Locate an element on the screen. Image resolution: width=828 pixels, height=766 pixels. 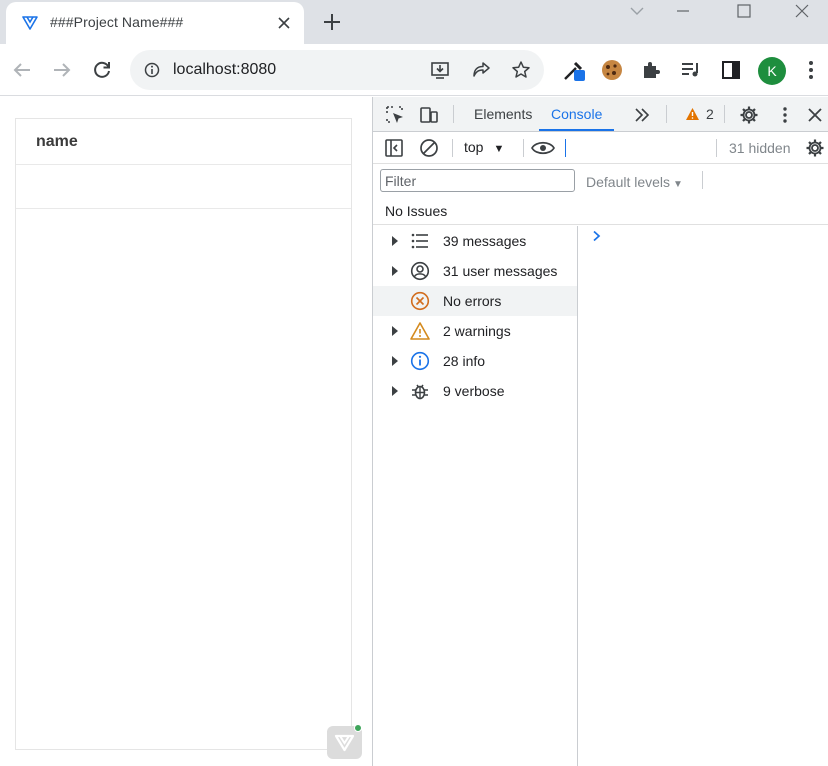
sidebar-item-warnings: 2 warnings is located at coordinates (475, 331).